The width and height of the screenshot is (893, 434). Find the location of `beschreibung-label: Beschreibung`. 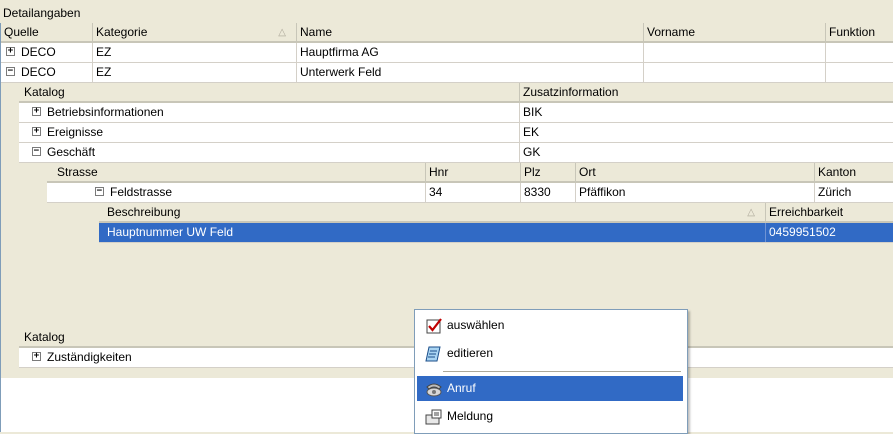

beschreibung-label: Beschreibung is located at coordinates (144, 212).